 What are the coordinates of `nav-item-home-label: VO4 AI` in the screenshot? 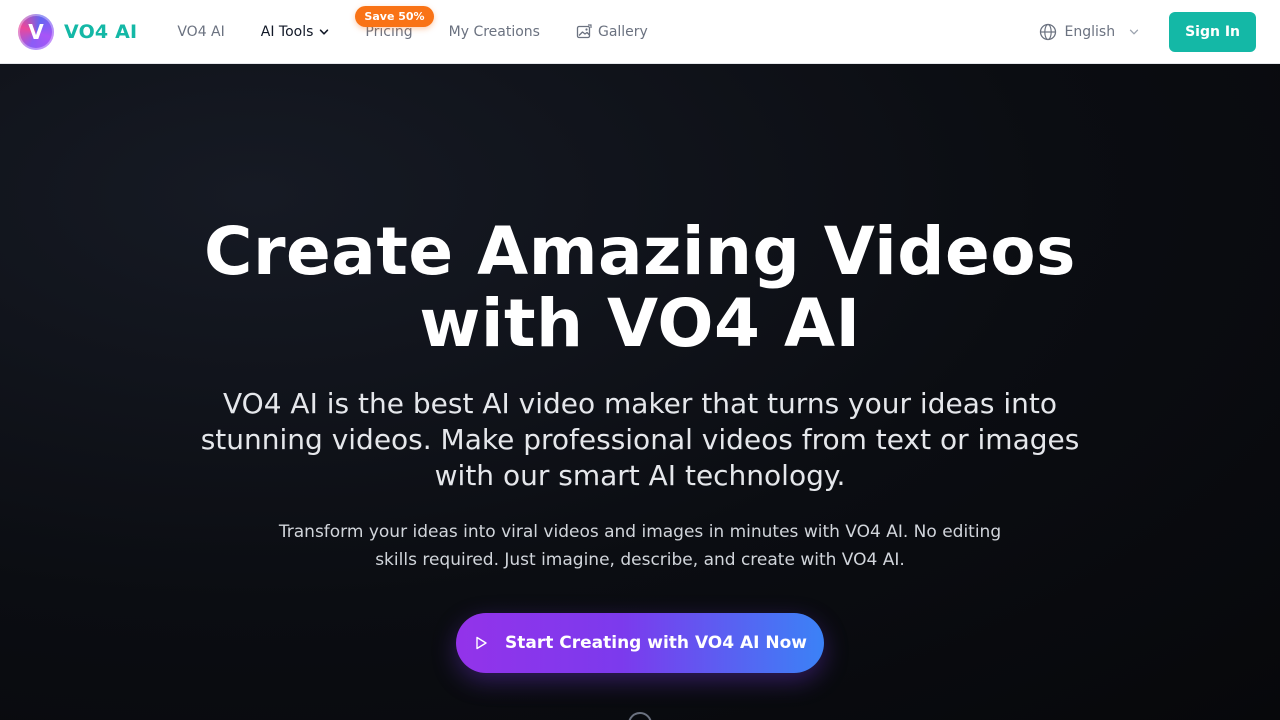 It's located at (201, 31).